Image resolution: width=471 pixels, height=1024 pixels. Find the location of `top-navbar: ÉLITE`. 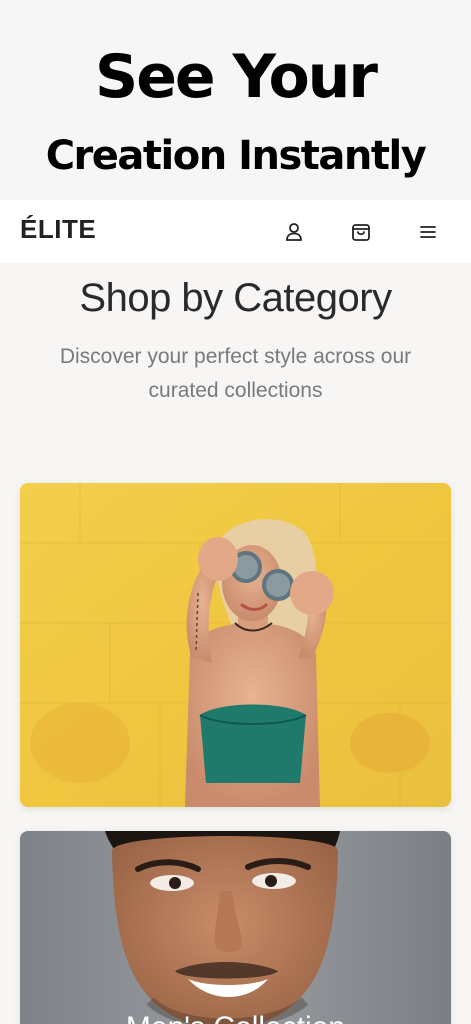

top-navbar: ÉLITE is located at coordinates (235, 231).